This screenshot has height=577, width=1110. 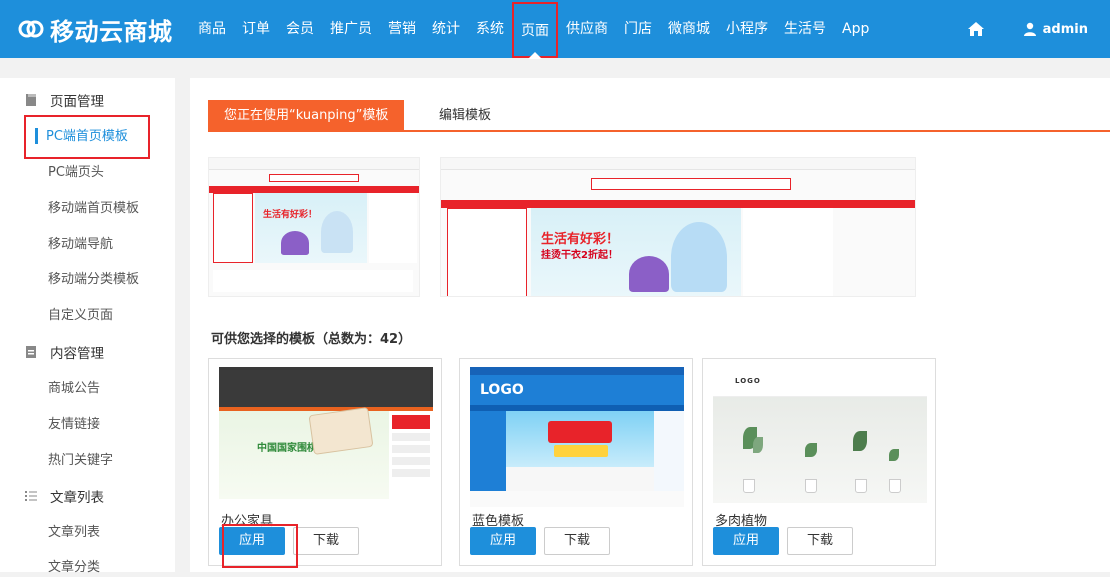 What do you see at coordinates (31, 496) in the screenshot?
I see `list-icon` at bounding box center [31, 496].